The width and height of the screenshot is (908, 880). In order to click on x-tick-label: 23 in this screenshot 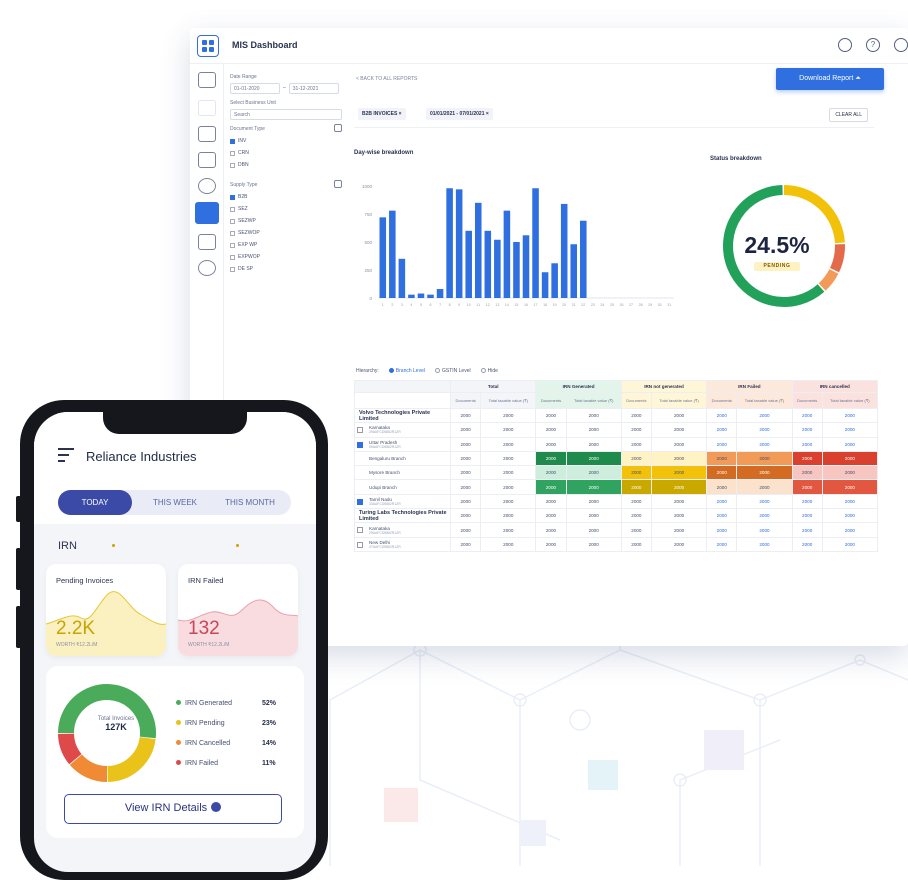, I will do `click(593, 305)`.